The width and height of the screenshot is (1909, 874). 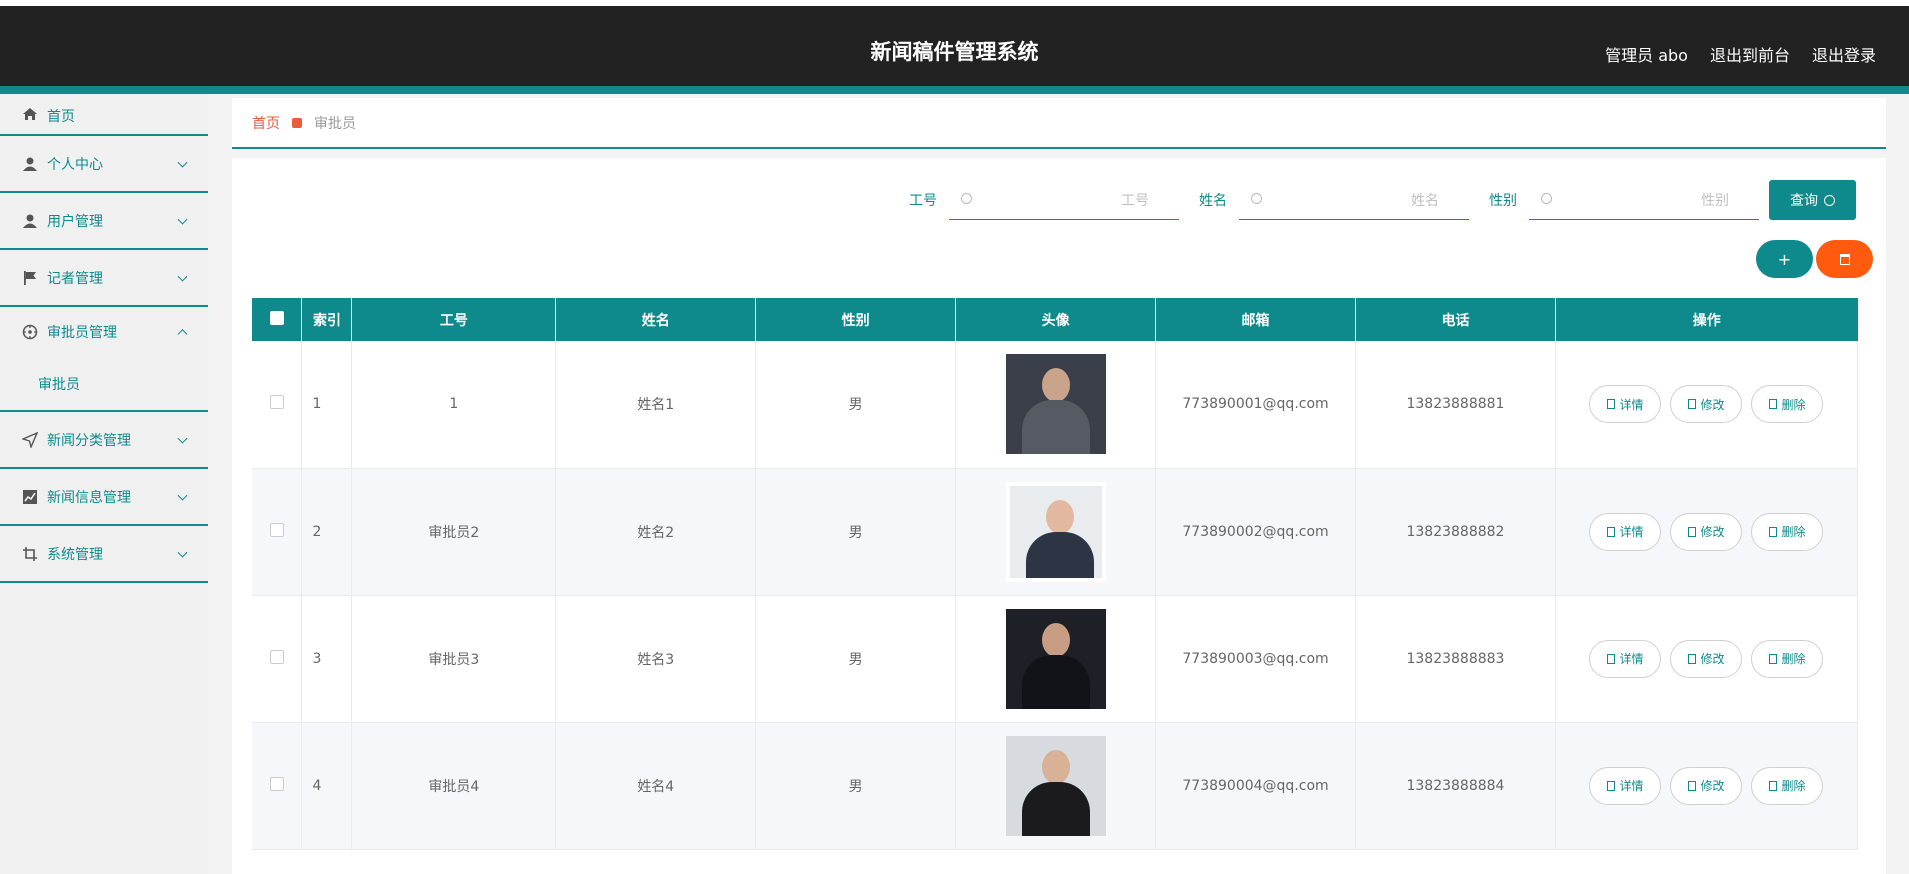 What do you see at coordinates (1503, 201) in the screenshot?
I see `search-label-gender: 性别` at bounding box center [1503, 201].